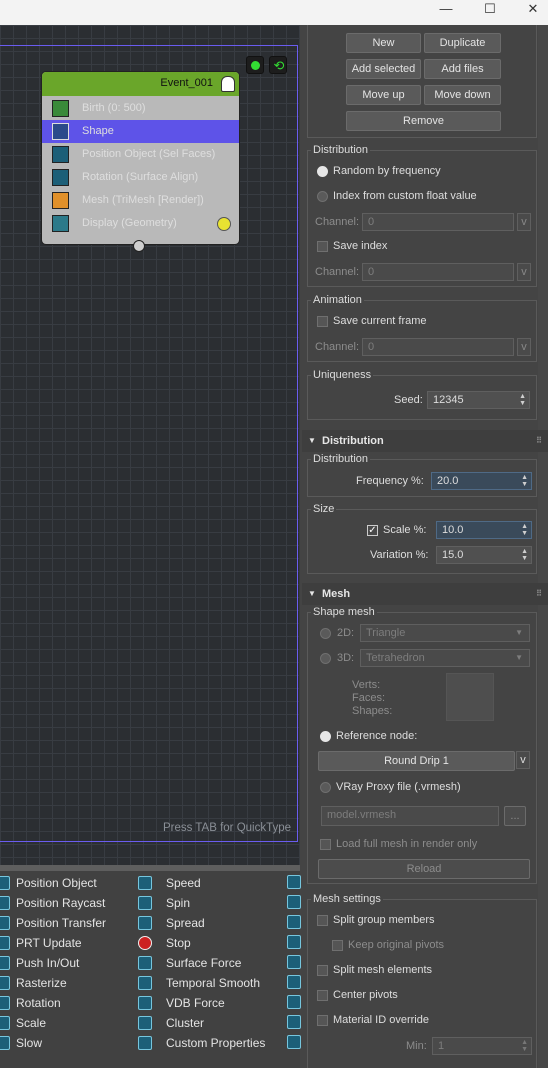 The height and width of the screenshot is (1068, 548). Describe the element at coordinates (67, 943) in the screenshot. I see `depot-item: PRT Update` at that location.